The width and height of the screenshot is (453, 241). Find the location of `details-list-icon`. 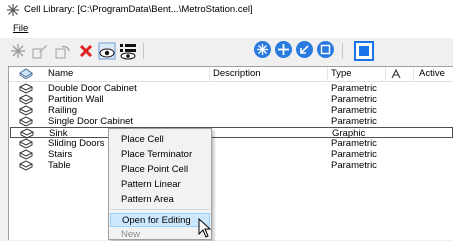

details-list-icon is located at coordinates (128, 52).